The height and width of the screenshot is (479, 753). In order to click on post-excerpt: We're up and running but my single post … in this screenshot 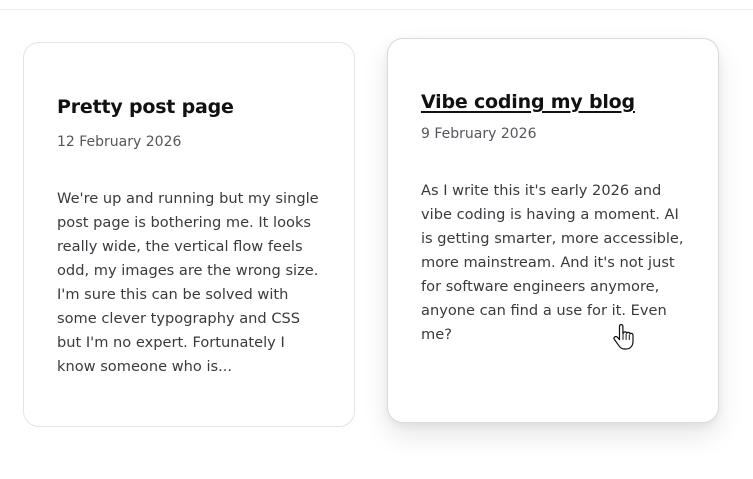, I will do `click(188, 282)`.